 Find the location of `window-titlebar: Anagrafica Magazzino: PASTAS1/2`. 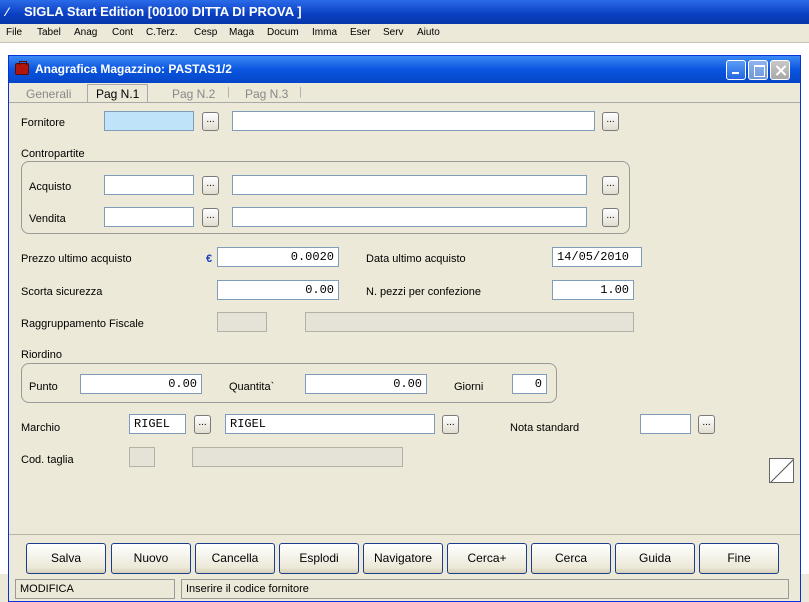

window-titlebar: Anagrafica Magazzino: PASTAS1/2 is located at coordinates (404, 69).